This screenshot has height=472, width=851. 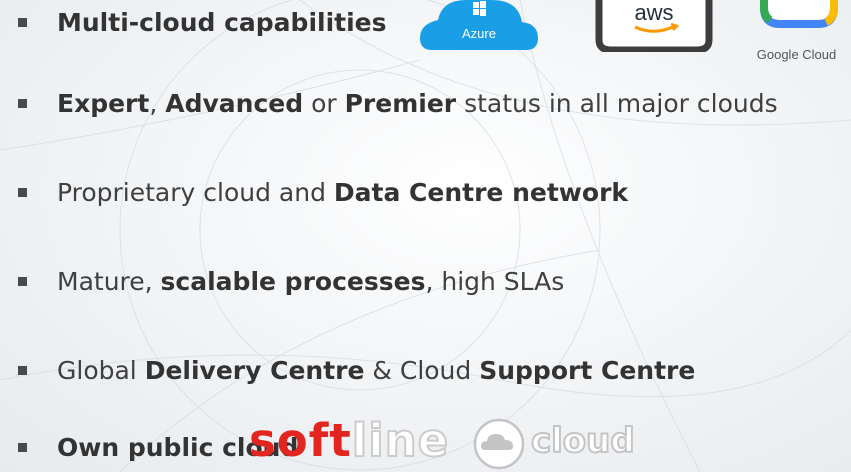 I want to click on softline-soft-part: soft, so click(x=300, y=440).